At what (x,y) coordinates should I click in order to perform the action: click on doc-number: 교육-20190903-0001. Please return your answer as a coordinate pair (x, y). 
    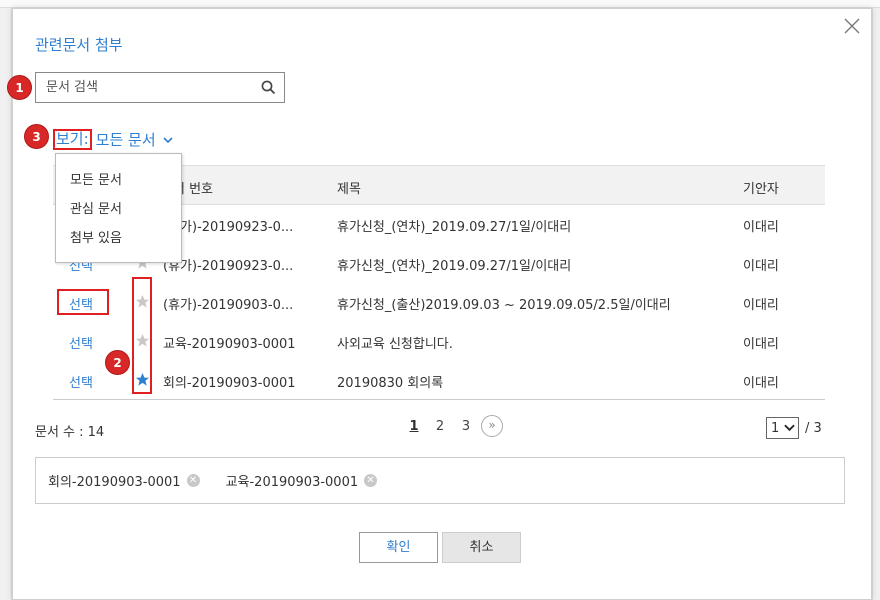
    Looking at the image, I should click on (229, 344).